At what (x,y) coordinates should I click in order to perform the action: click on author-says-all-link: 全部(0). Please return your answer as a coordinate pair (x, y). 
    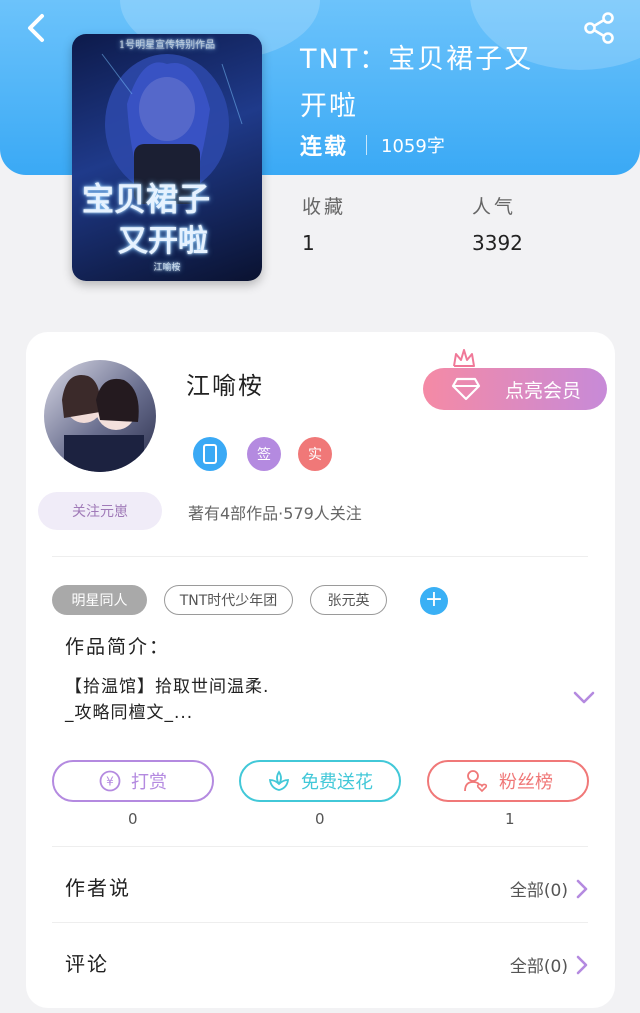
    Looking at the image, I should click on (549, 888).